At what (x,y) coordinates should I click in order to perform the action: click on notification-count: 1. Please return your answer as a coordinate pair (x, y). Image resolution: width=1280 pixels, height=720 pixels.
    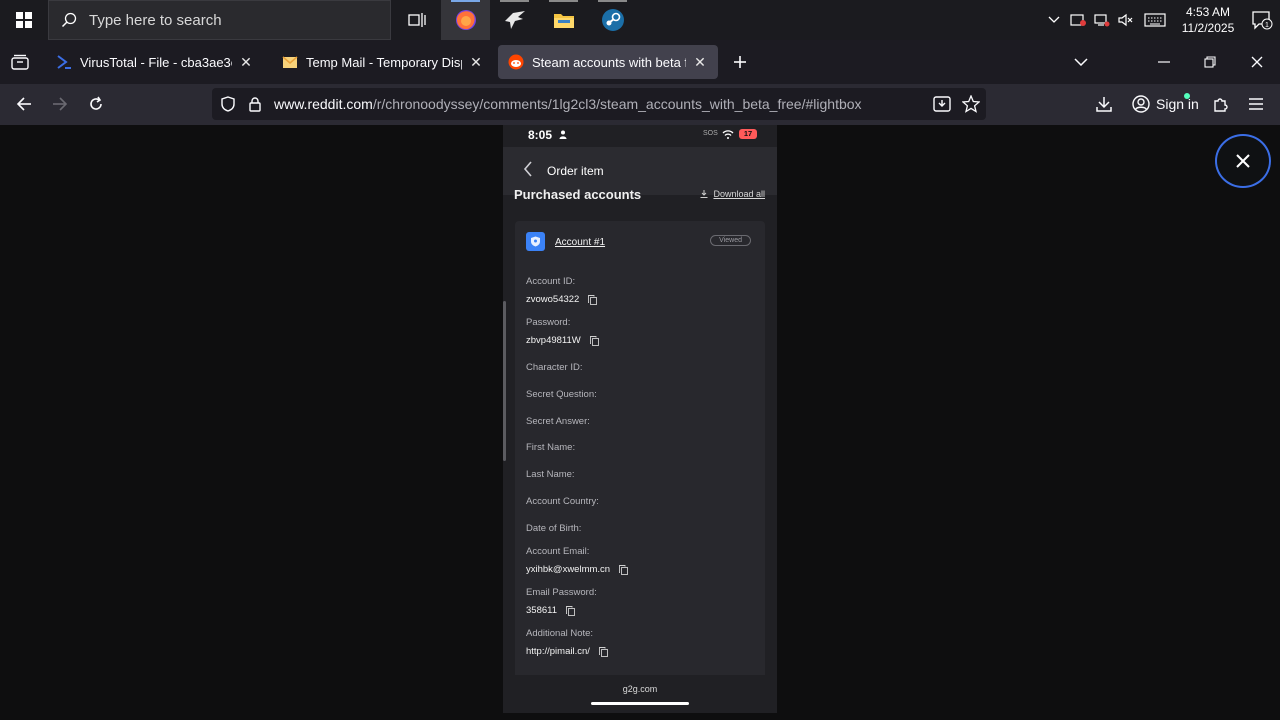
    Looking at the image, I should click on (1267, 25).